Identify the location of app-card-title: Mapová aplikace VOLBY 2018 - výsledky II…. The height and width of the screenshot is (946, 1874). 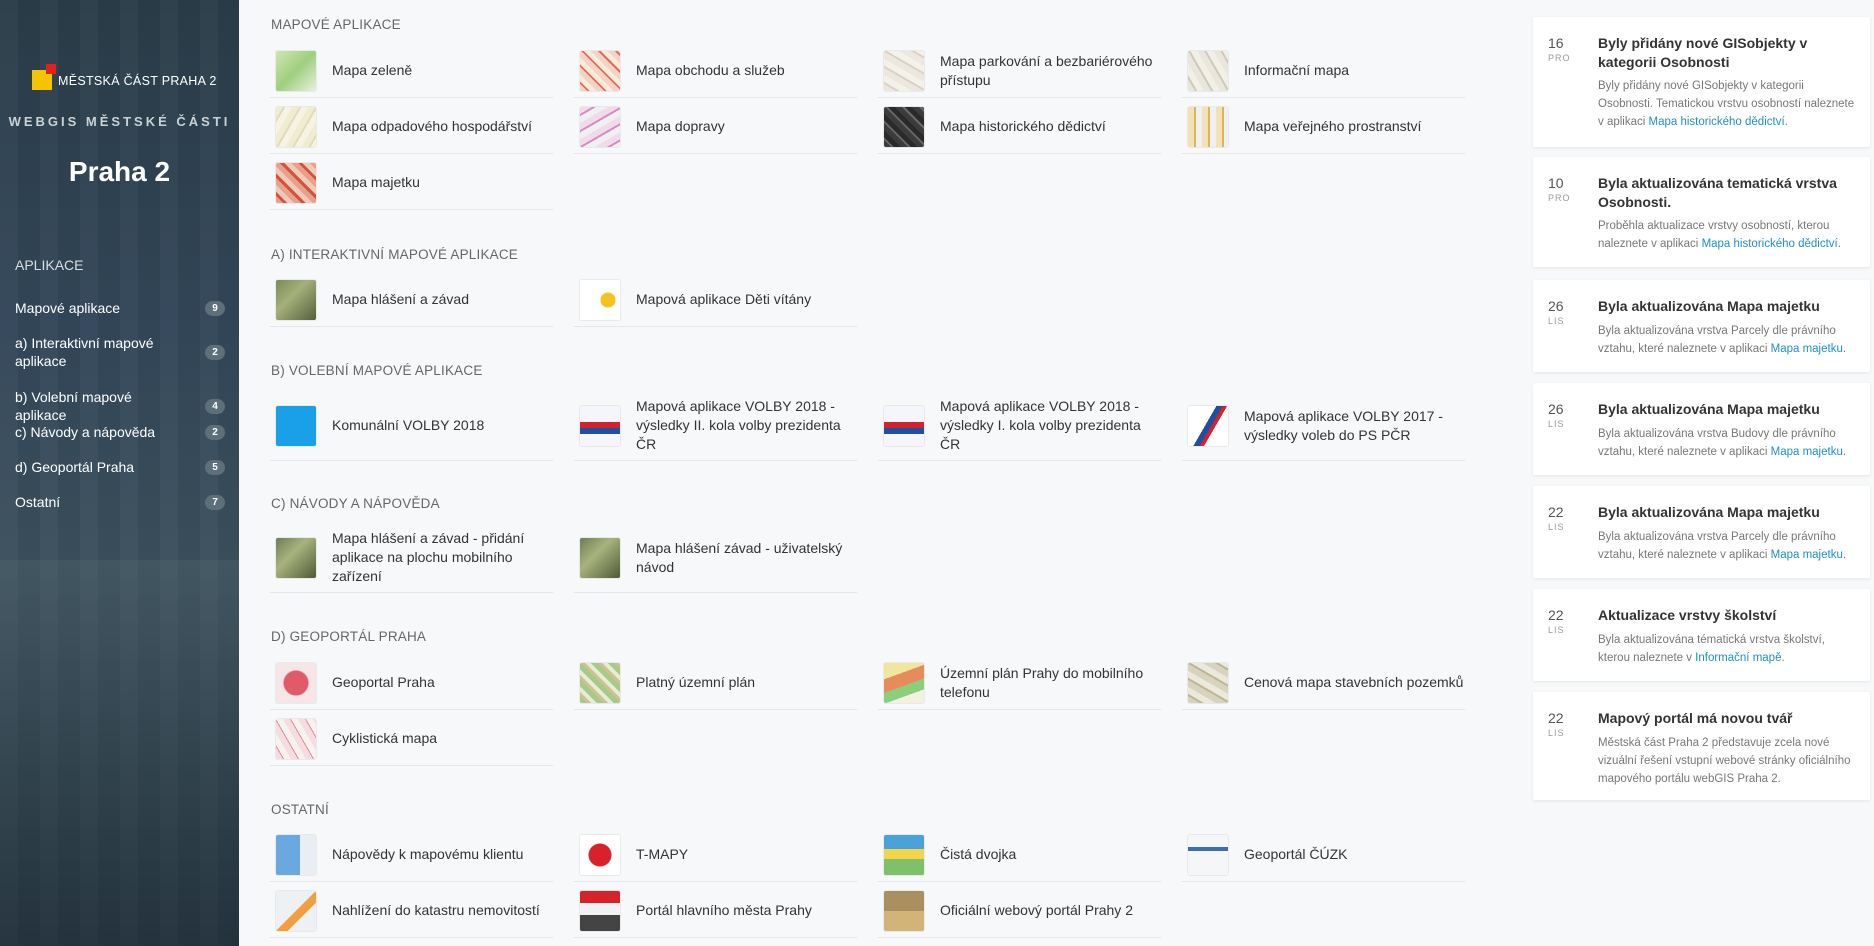
(738, 425).